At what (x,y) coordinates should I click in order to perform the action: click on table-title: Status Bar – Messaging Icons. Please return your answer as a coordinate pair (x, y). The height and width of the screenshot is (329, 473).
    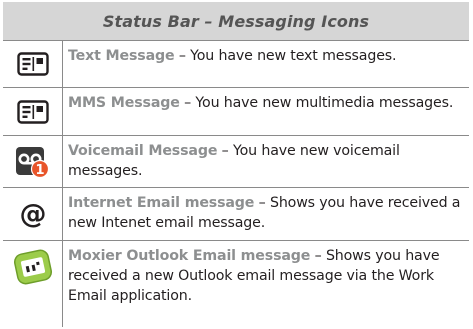
    Looking at the image, I should click on (236, 21).